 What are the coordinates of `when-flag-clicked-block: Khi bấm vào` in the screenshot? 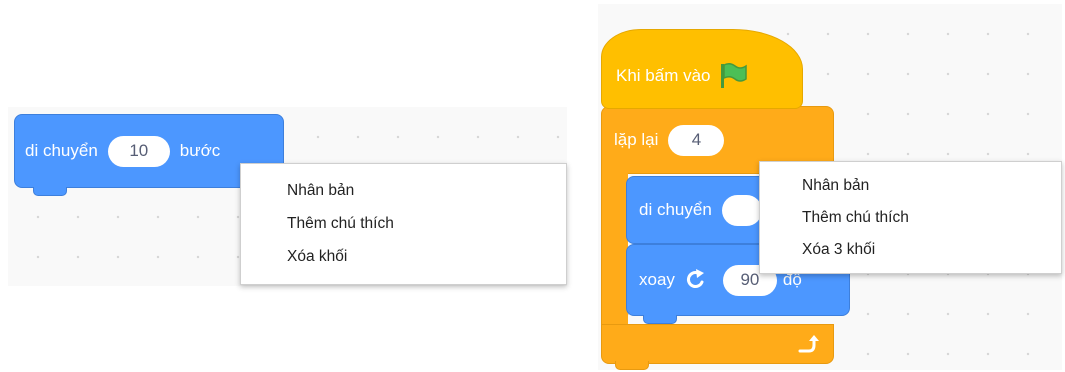 It's located at (702, 69).